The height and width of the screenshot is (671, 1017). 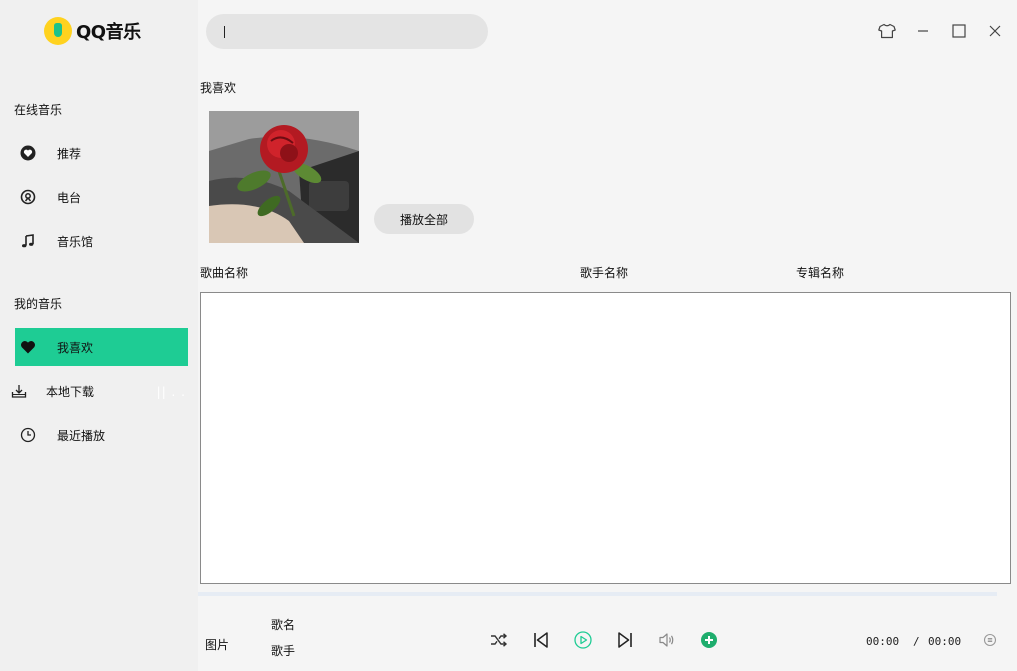 I want to click on radio-icon, so click(x=28, y=197).